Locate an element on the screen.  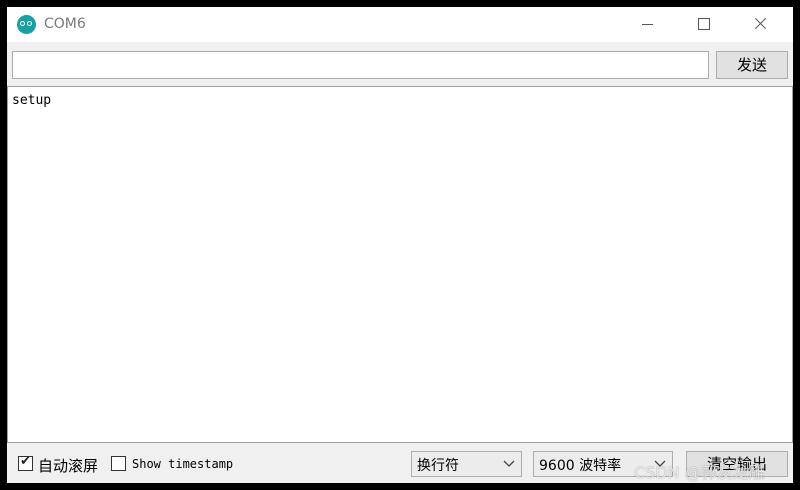
watermark: CSDN @郭友龙雕 is located at coordinates (699, 472).